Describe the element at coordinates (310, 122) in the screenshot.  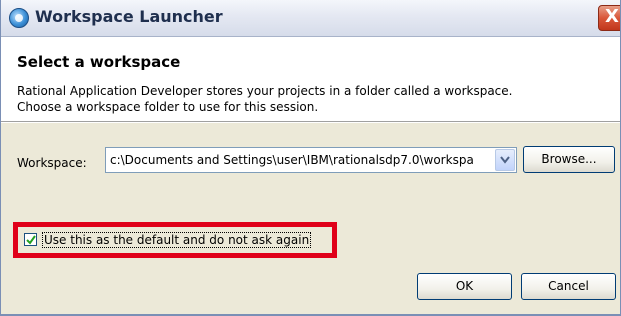
I see `header-divider` at that location.